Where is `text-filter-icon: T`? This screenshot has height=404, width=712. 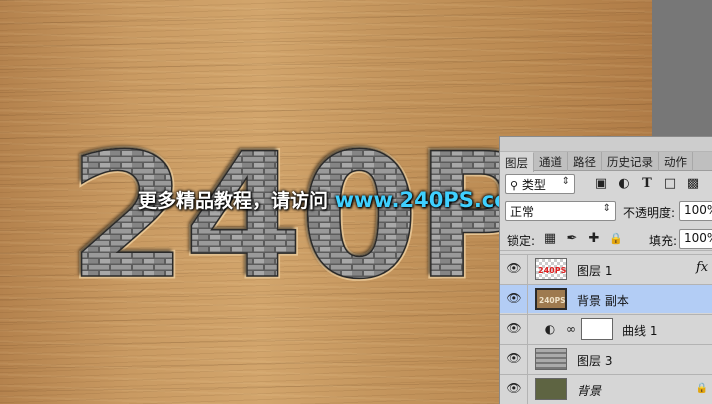
text-filter-icon: T is located at coordinates (647, 184).